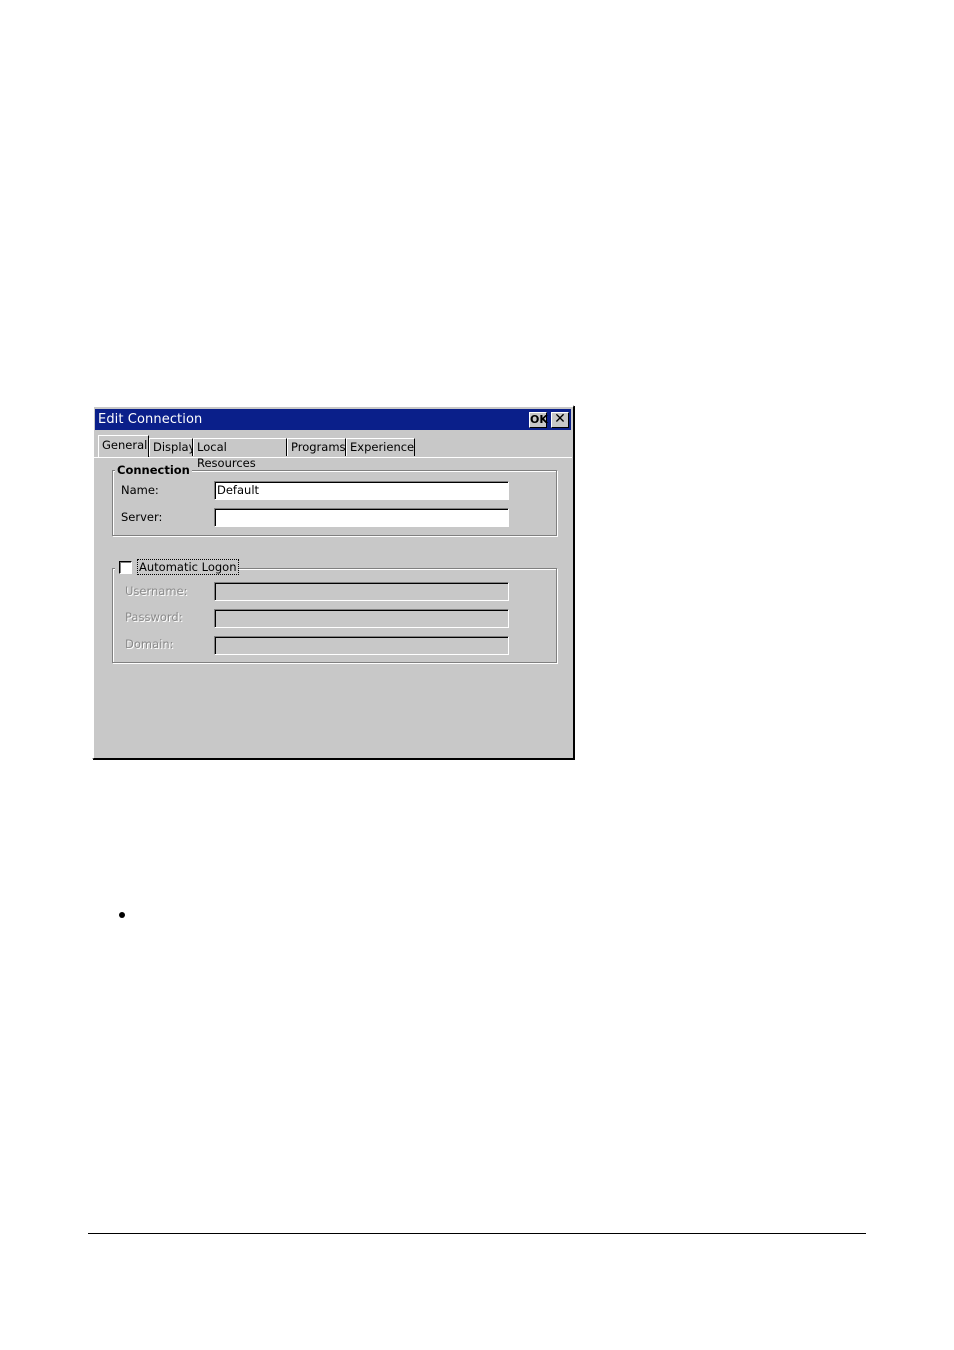  I want to click on domain-input, so click(361, 645).